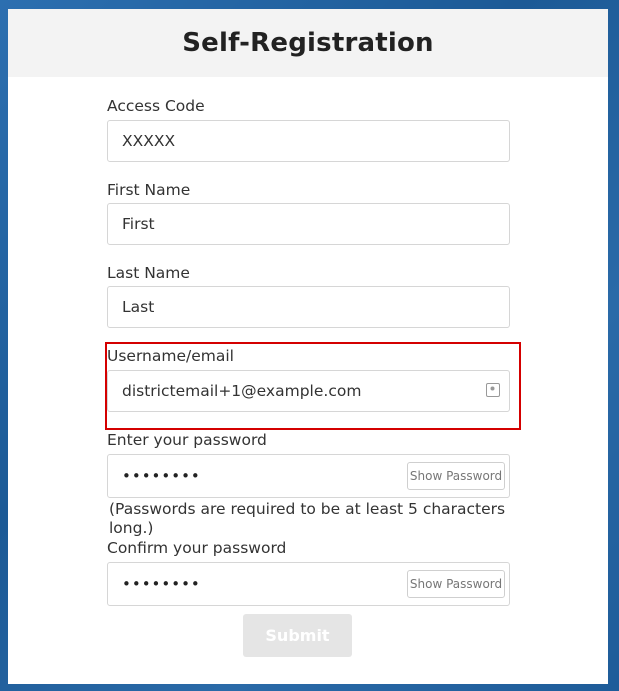 The width and height of the screenshot is (619, 691). Describe the element at coordinates (493, 390) in the screenshot. I see `contact-card-icon` at that location.